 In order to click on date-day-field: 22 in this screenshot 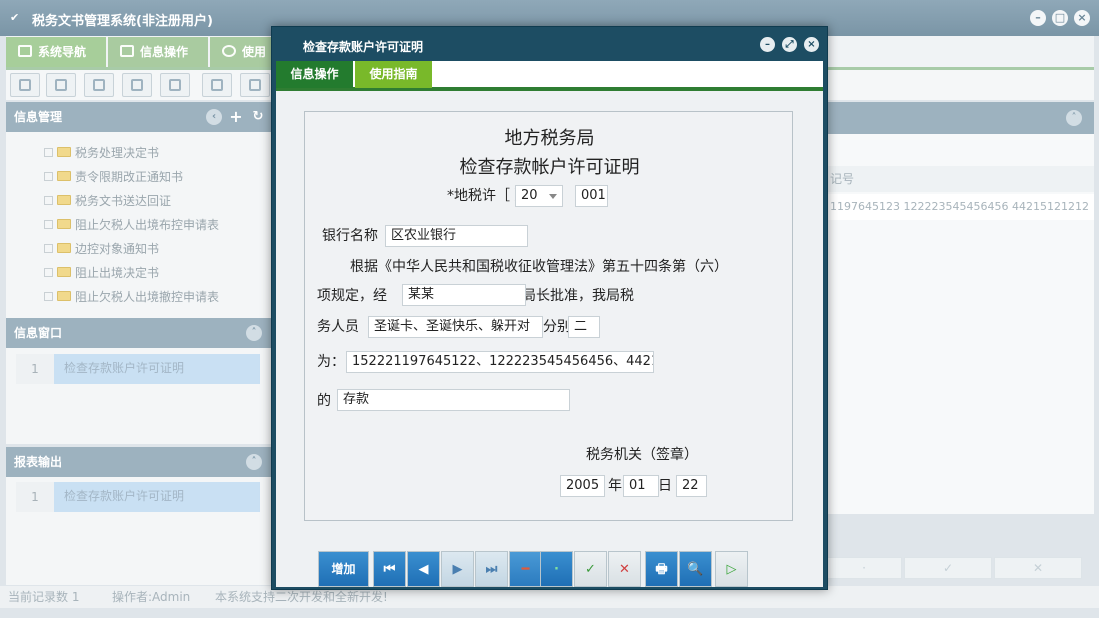, I will do `click(691, 486)`.